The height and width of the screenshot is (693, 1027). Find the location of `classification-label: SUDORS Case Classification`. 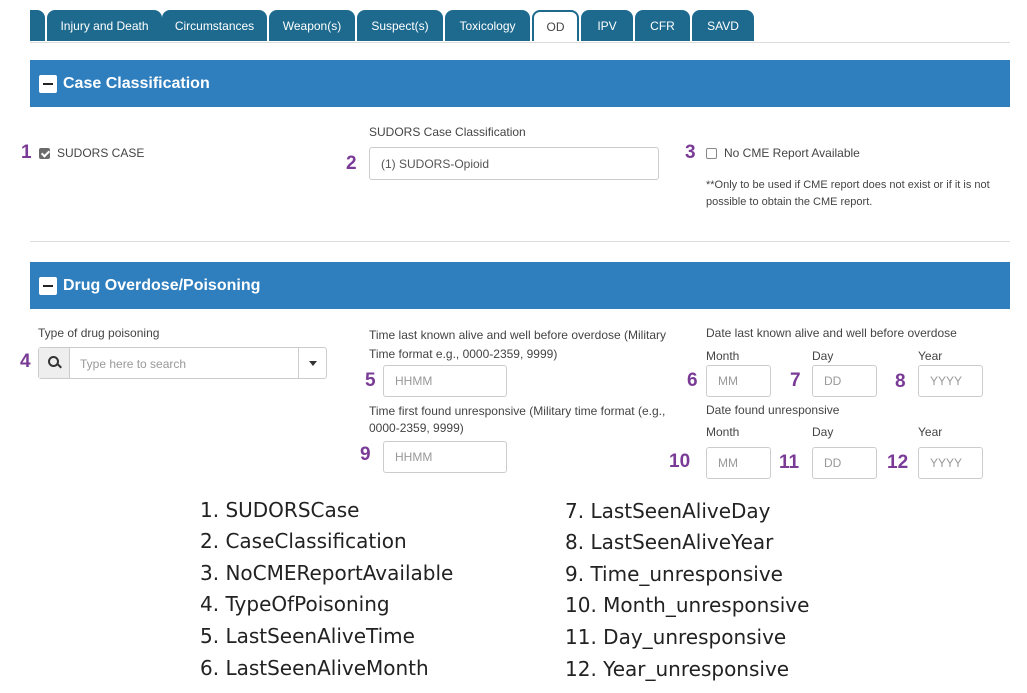

classification-label: SUDORS Case Classification is located at coordinates (447, 132).